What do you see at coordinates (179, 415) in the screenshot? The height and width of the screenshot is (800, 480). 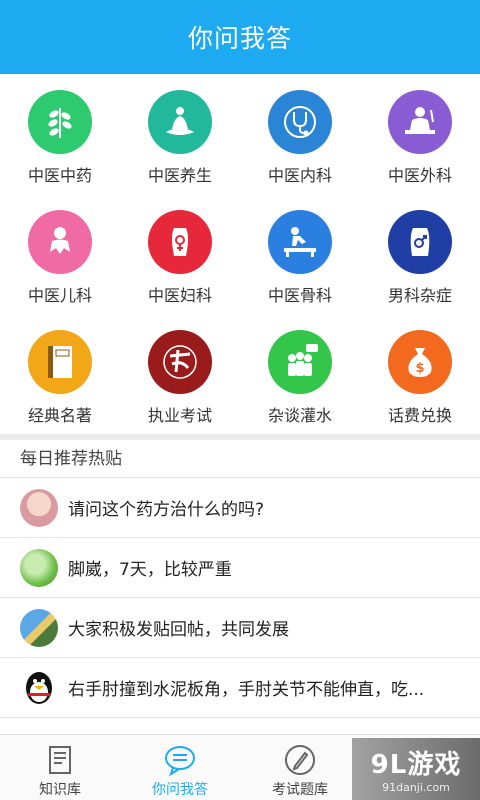 I see `category-label: 执业考试` at bounding box center [179, 415].